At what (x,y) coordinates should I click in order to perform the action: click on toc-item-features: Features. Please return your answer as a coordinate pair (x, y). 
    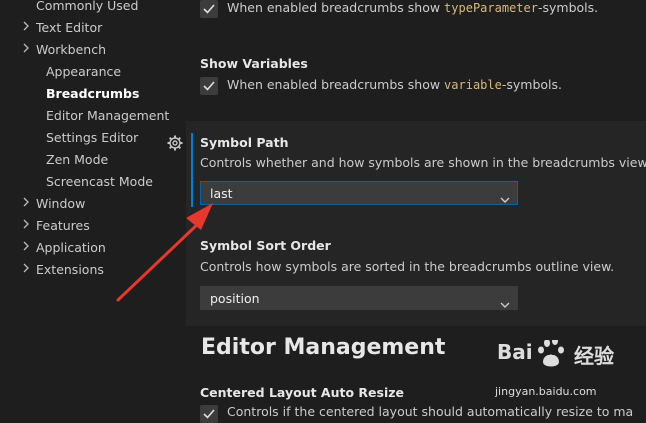
    Looking at the image, I should click on (63, 225).